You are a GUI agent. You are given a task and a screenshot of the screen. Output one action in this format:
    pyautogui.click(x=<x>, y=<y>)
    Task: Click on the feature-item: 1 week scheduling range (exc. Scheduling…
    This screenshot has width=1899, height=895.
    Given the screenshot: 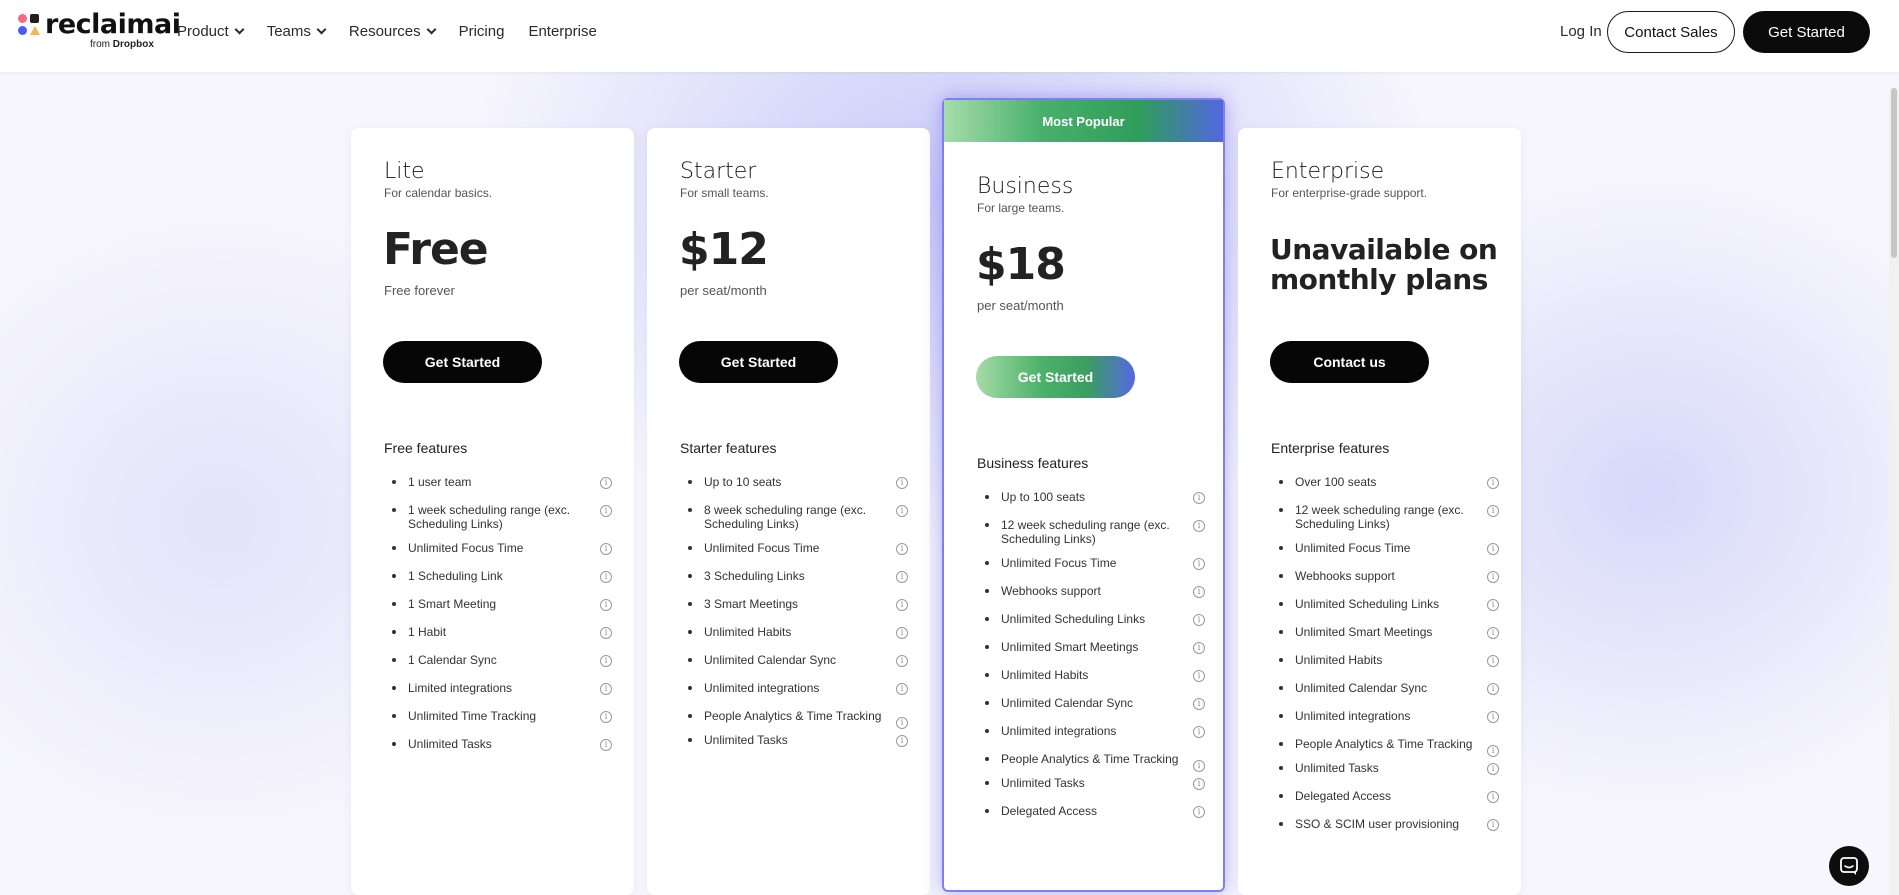 What is the action you would take?
    pyautogui.click(x=498, y=517)
    